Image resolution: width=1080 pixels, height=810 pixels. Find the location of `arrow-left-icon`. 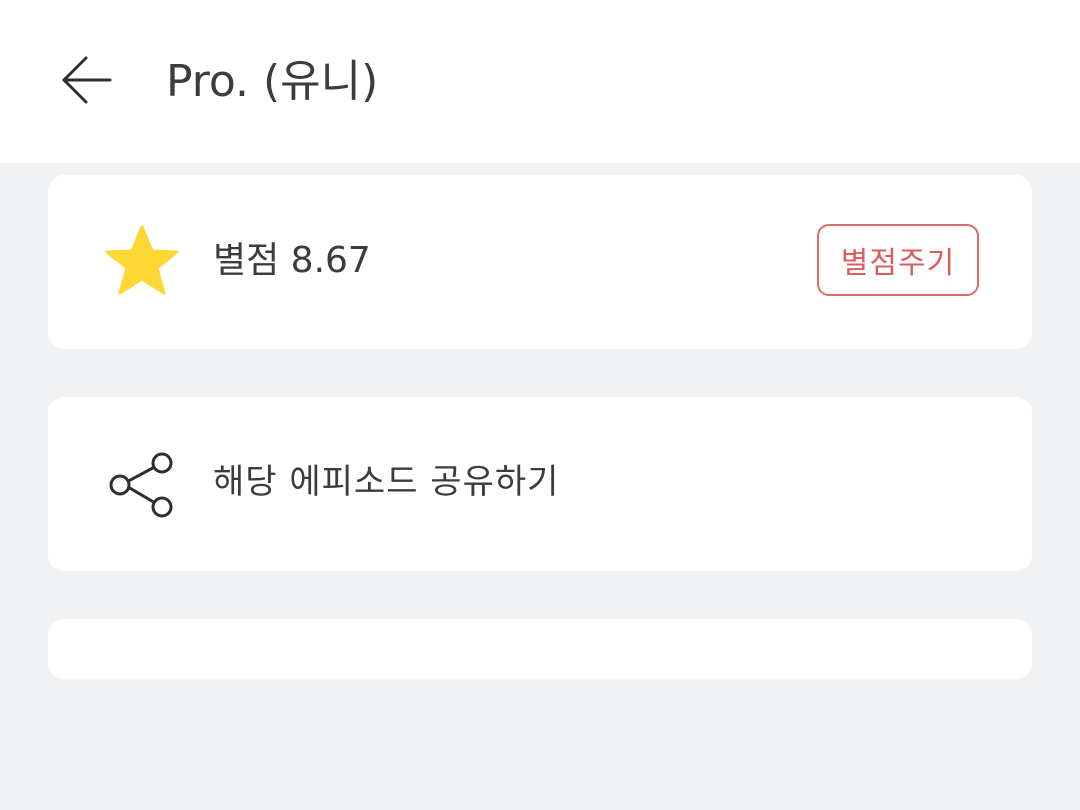

arrow-left-icon is located at coordinates (87, 80).